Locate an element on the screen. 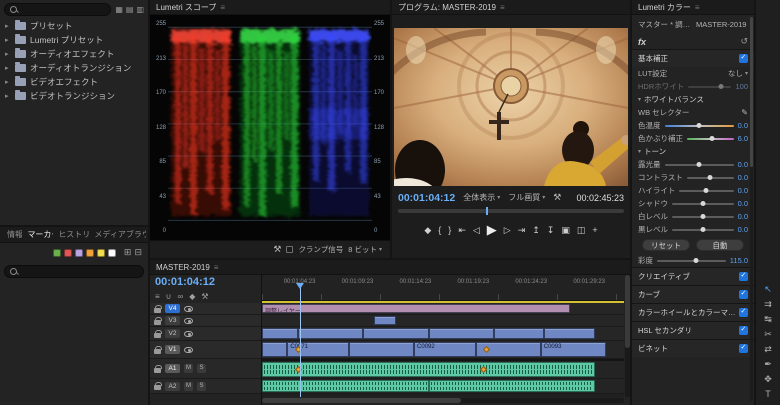 Image resolution: width=780 pixels, height=405 pixels. lumetri-scrollbar is located at coordinates (751, 209).